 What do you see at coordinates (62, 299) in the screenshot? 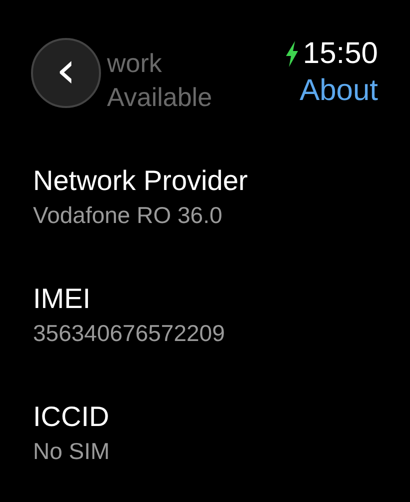
I see `info-label: IMEI` at bounding box center [62, 299].